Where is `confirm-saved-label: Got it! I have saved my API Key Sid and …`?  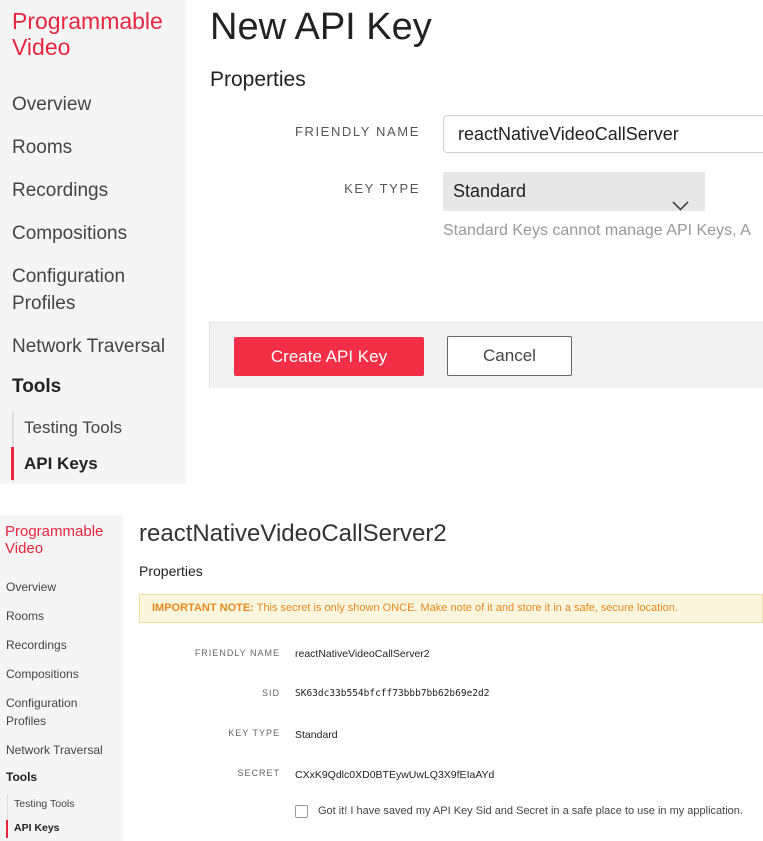
confirm-saved-label: Got it! I have saved my API Key Sid and … is located at coordinates (530, 811).